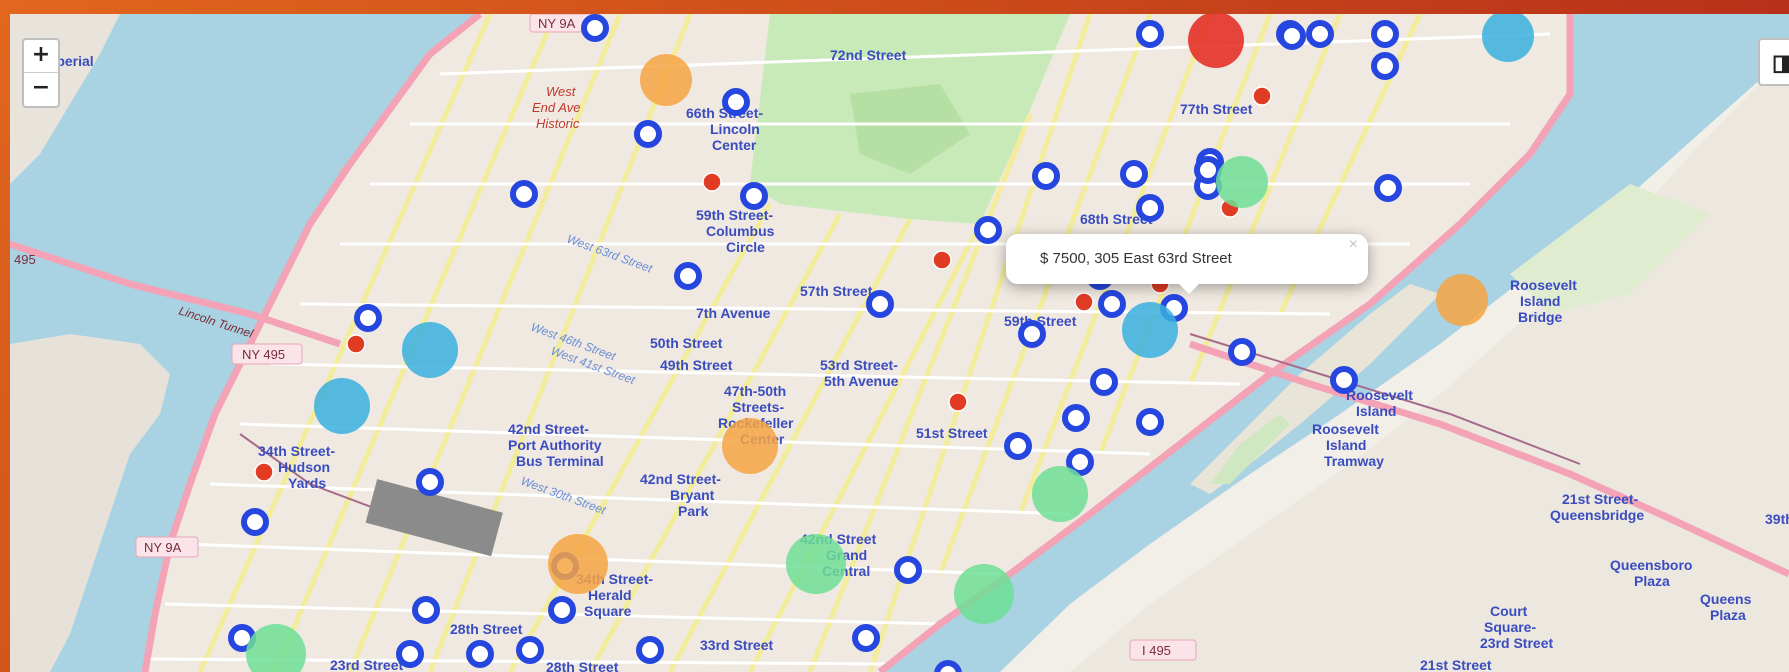 The image size is (1789, 672). I want to click on zoom-out-button: −, so click(41, 89).